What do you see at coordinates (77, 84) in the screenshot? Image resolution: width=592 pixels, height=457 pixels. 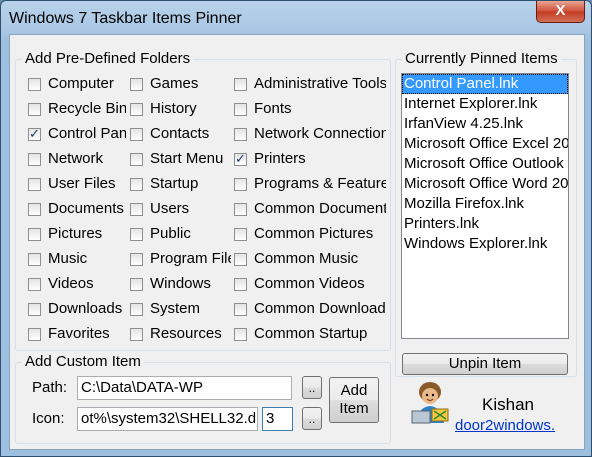 I see `folder-checkbox: Computer` at bounding box center [77, 84].